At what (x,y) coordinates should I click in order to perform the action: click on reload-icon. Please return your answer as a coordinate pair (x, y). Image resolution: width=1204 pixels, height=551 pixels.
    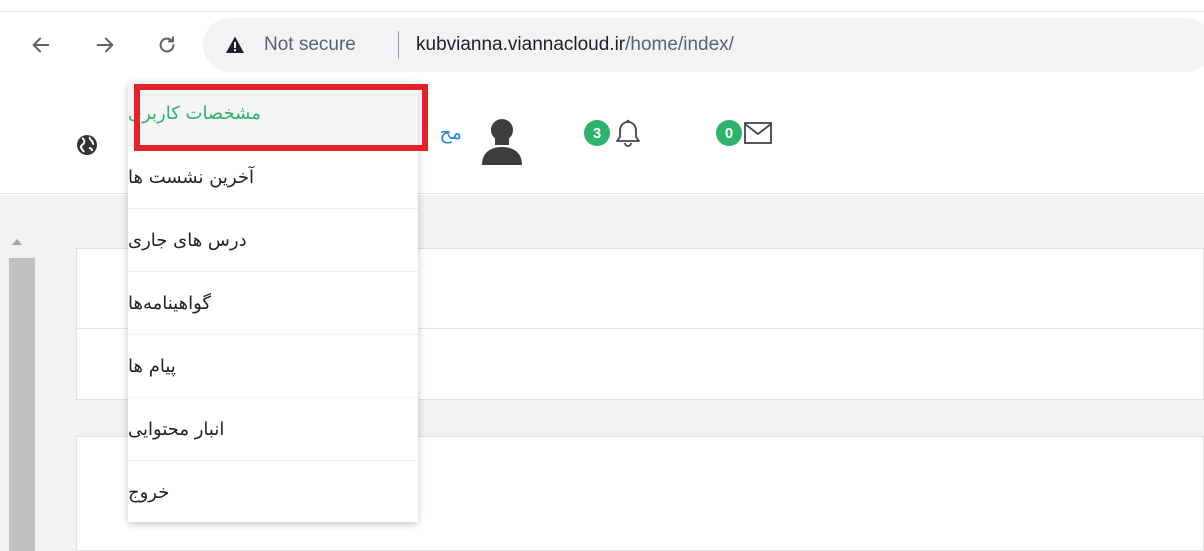
    Looking at the image, I should click on (167, 44).